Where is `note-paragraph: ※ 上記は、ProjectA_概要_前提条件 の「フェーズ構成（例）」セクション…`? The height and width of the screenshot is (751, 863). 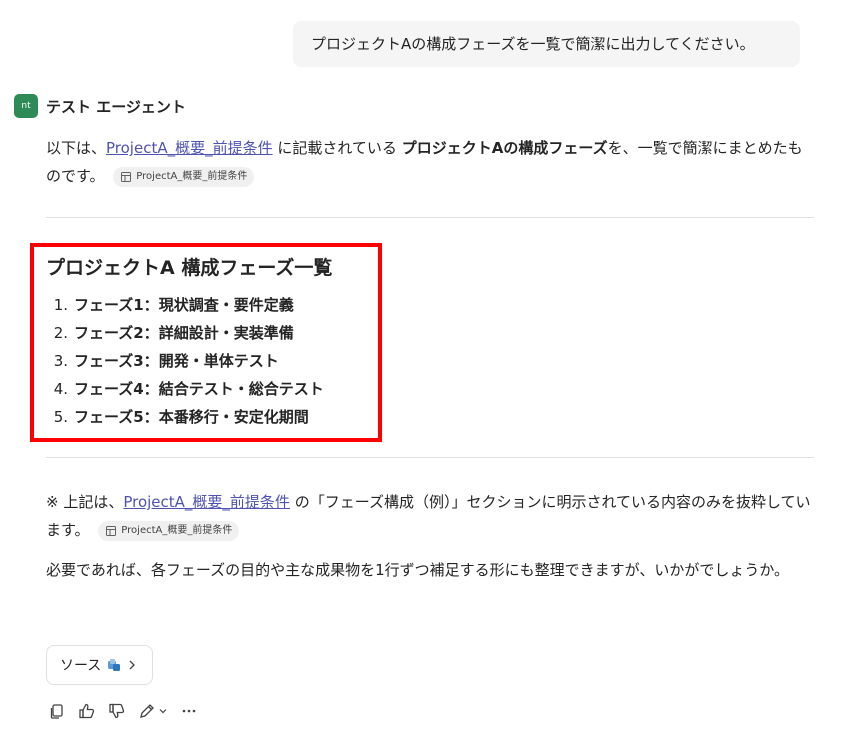
note-paragraph: ※ 上記は、ProjectA_概要_前提条件 の「フェーズ構成（例）」セクション… is located at coordinates (430, 516).